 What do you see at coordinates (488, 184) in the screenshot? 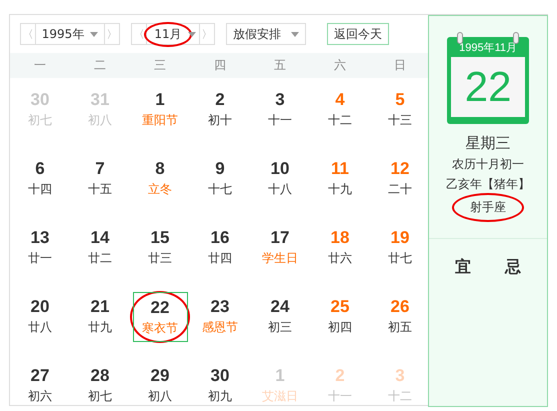
I see `ganzhi-year: 乙亥年【猪年】` at bounding box center [488, 184].